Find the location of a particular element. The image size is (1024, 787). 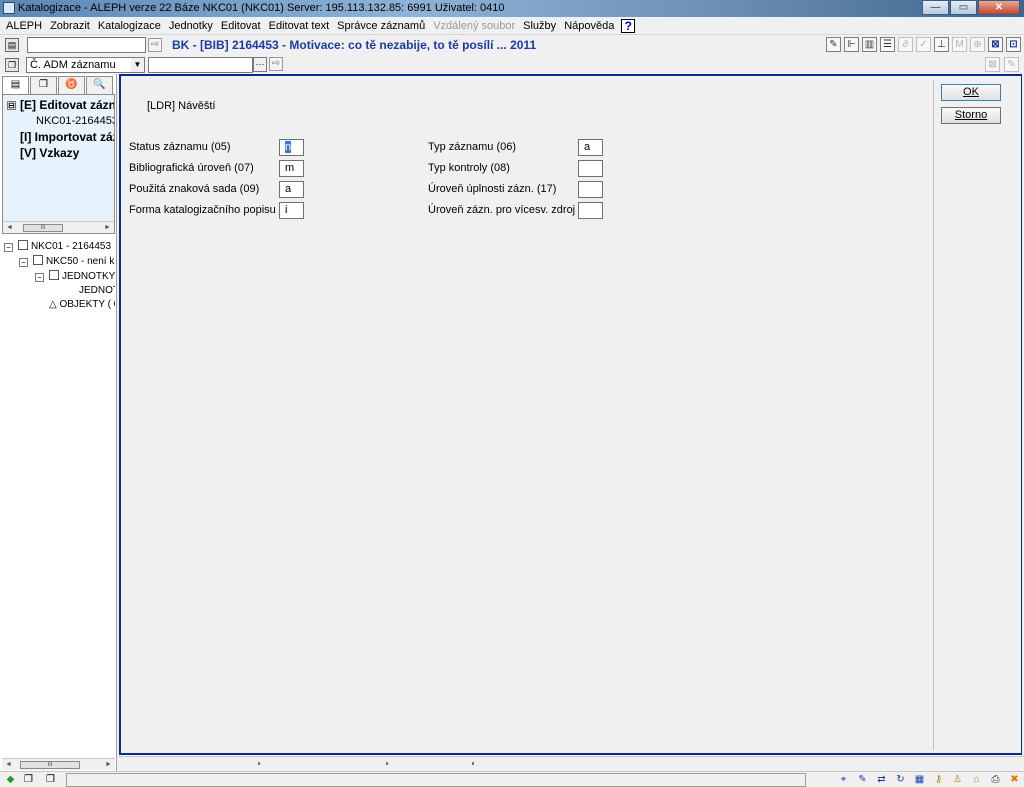

menu-jednotky: Jednotky is located at coordinates (191, 26).